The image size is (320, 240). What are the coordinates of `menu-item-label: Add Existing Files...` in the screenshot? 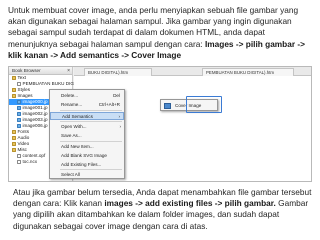 It's located at (81, 164).